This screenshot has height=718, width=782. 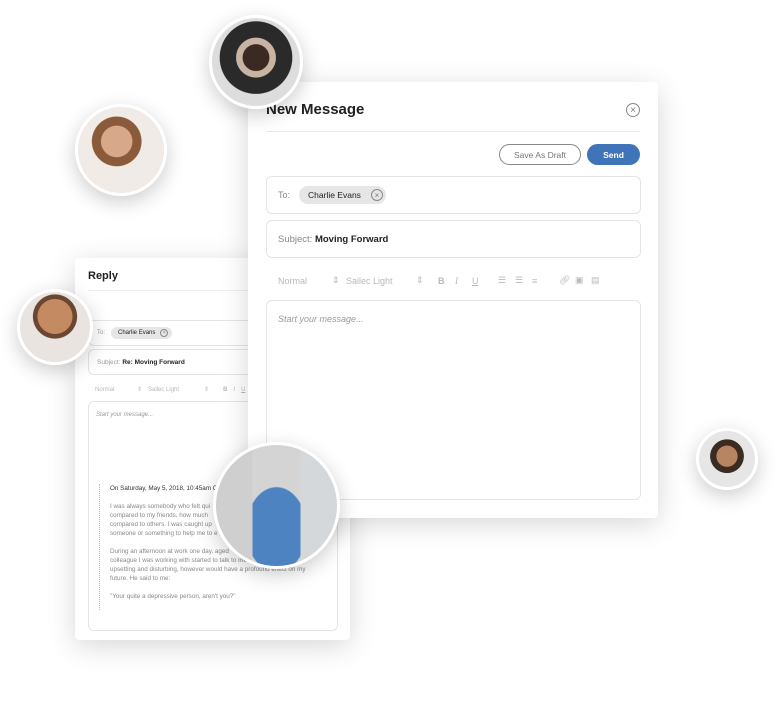 I want to click on reply-title: Reply, so click(x=103, y=276).